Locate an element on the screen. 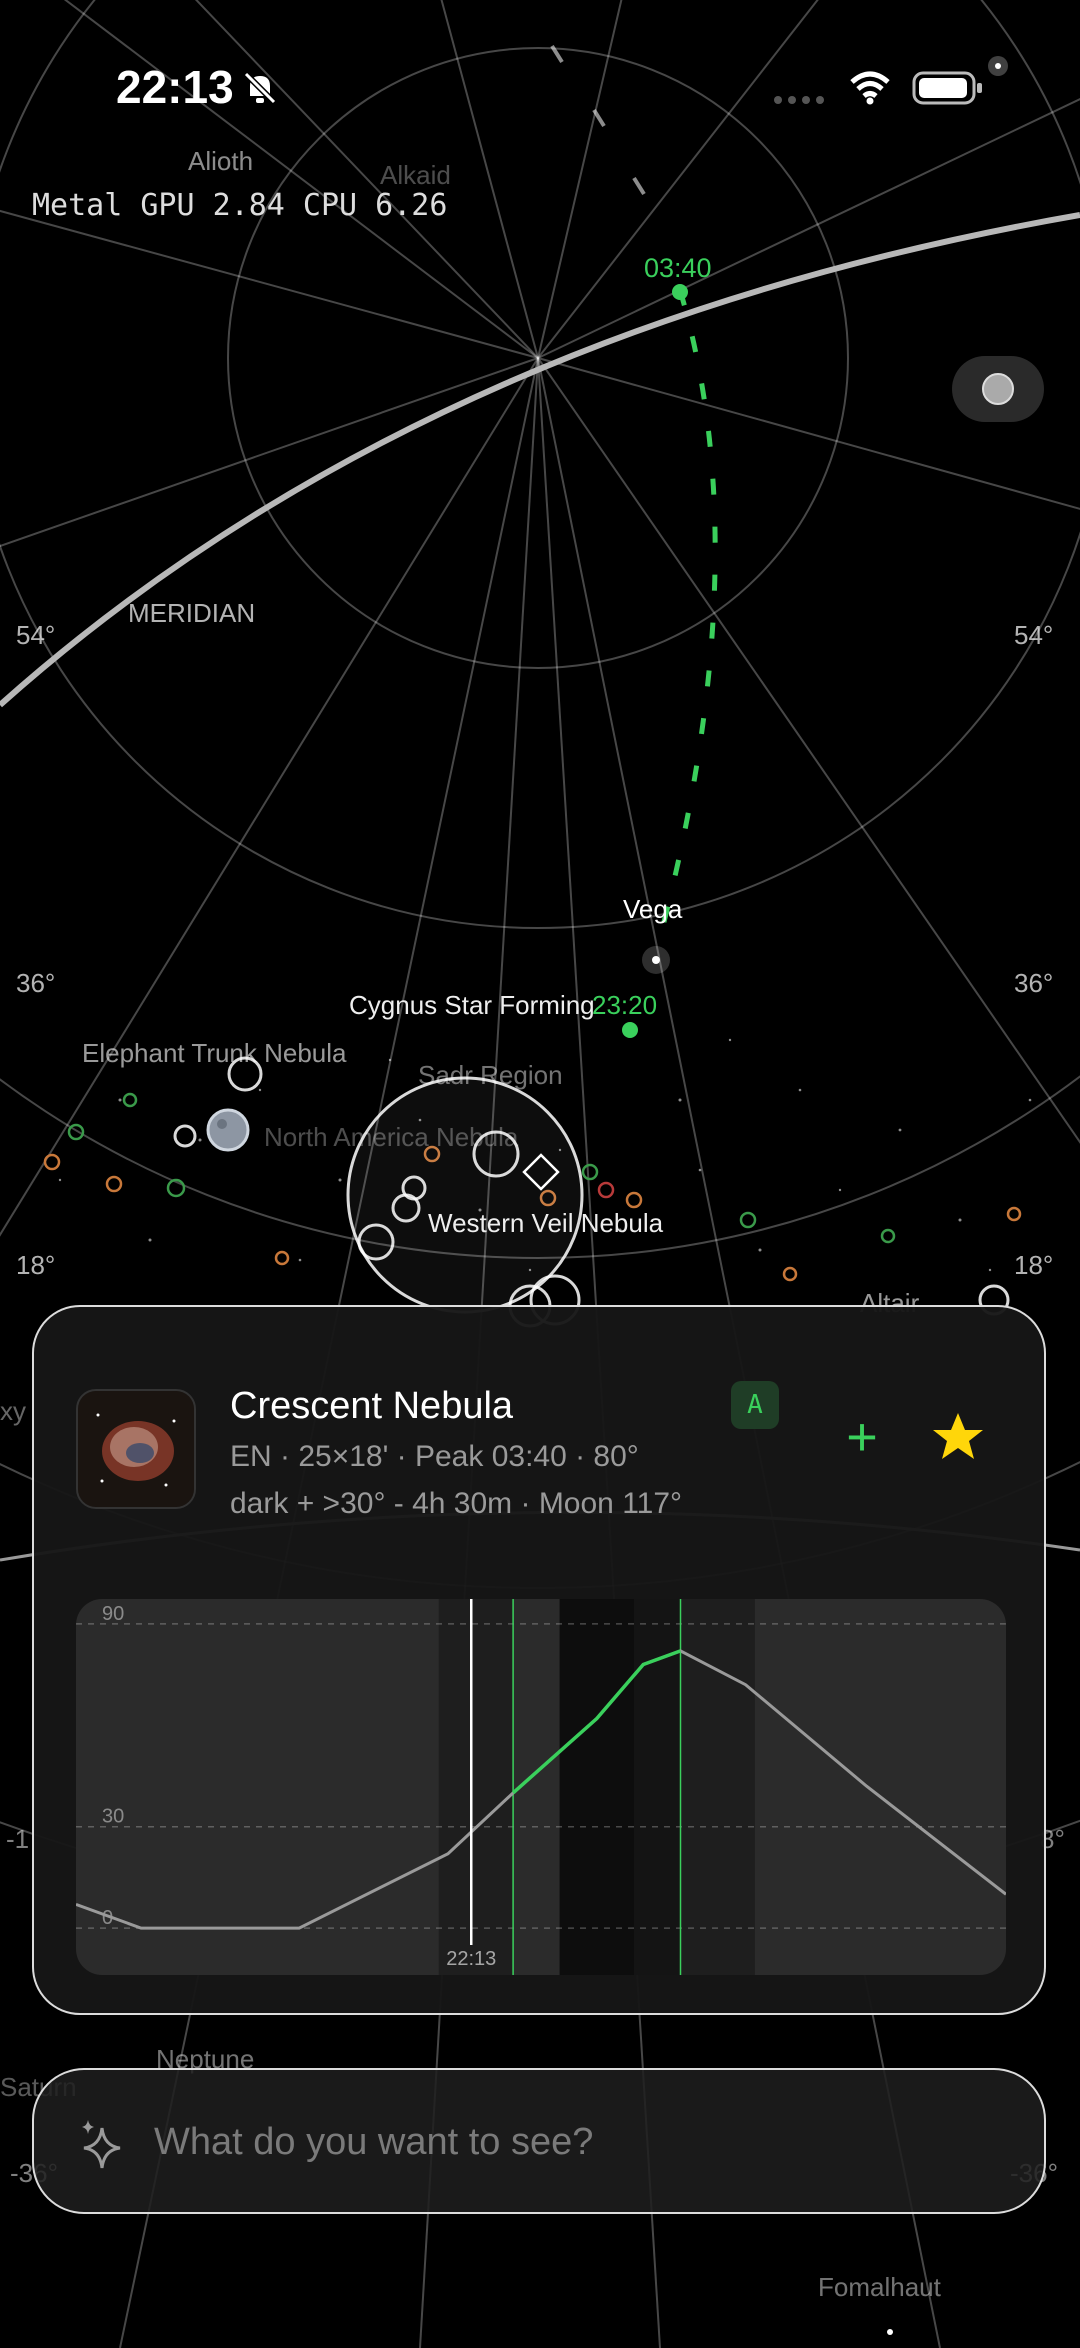 The width and height of the screenshot is (1080, 2348). deg-label-54-right: 54° is located at coordinates (1034, 635).